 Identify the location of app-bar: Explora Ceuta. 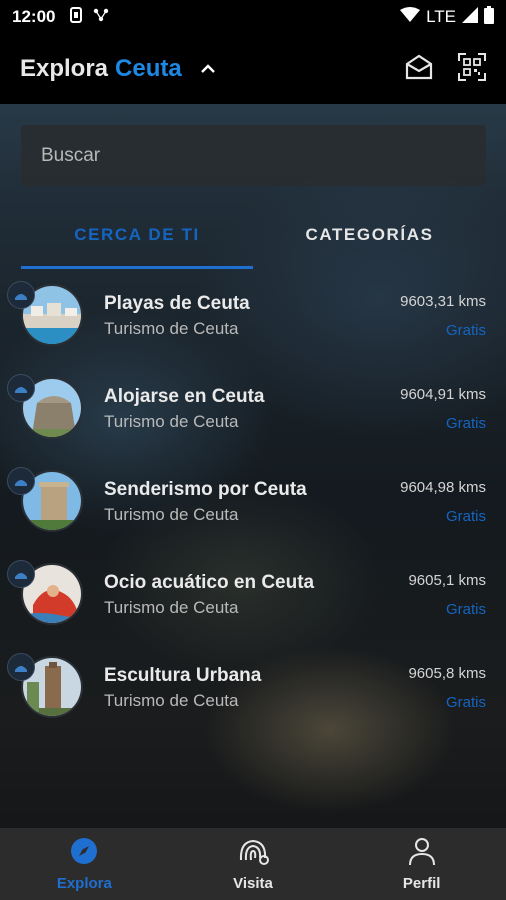
(253, 69).